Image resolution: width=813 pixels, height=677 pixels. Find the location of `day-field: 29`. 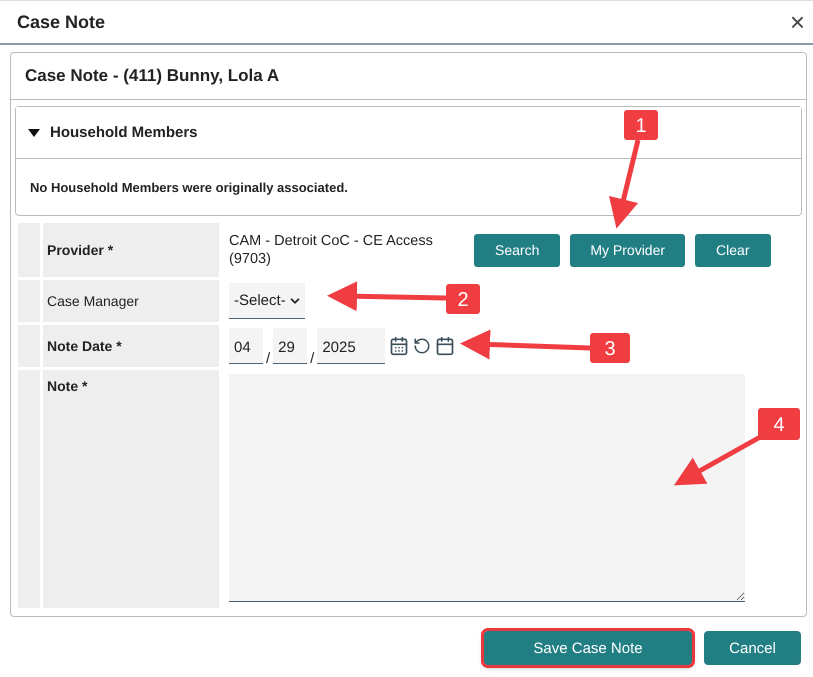

day-field: 29 is located at coordinates (290, 346).